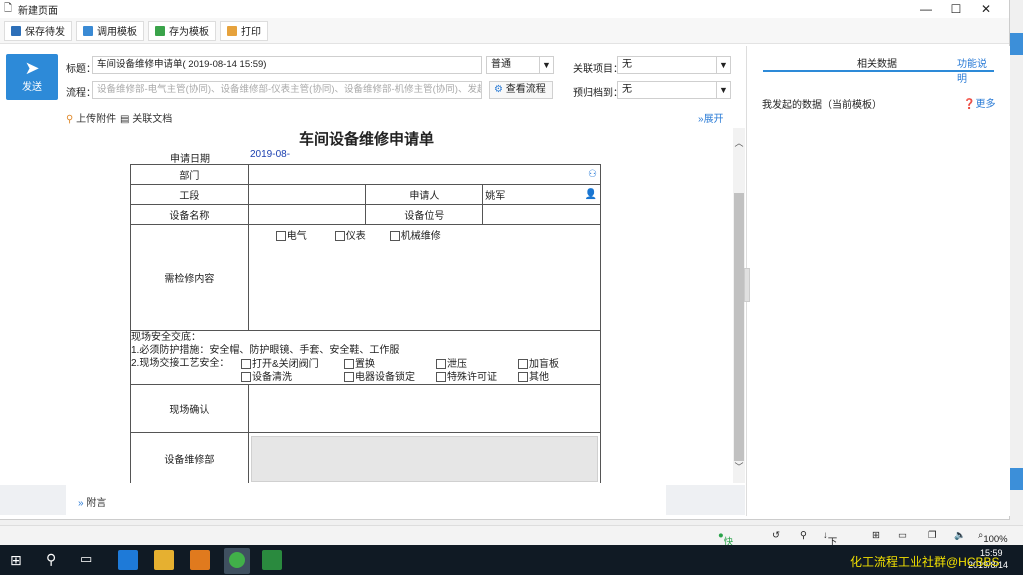  What do you see at coordinates (747, 285) in the screenshot?
I see `panel-collapse-handle` at bounding box center [747, 285].